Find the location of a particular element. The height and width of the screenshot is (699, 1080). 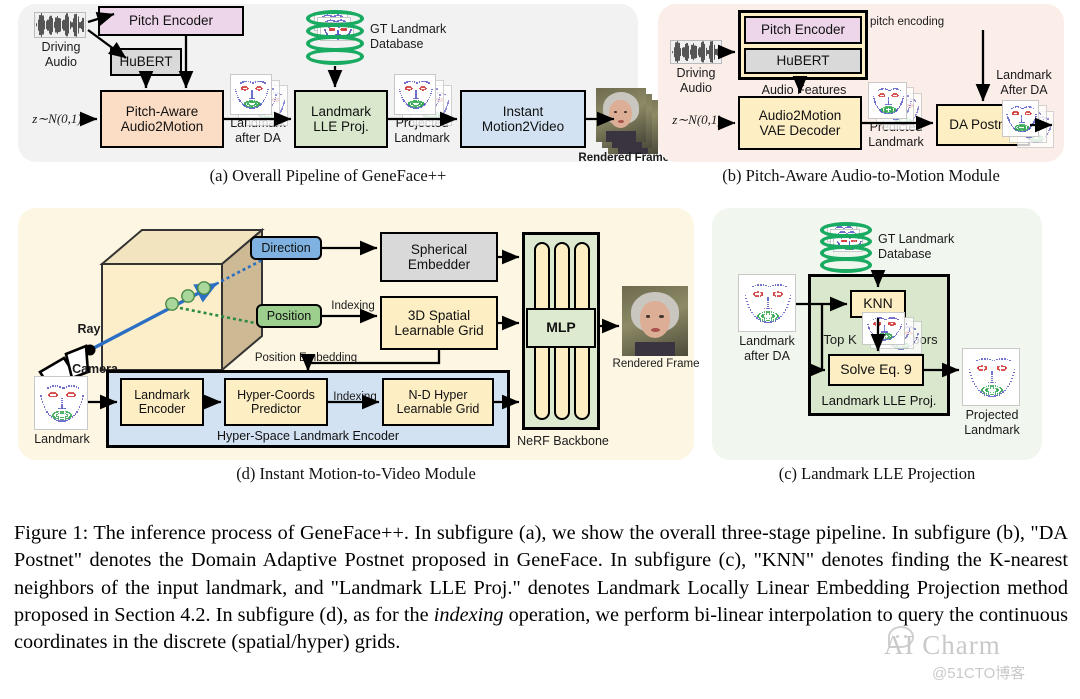

hyper-learnable-grid-box: N-D Hyper Learnable Grid is located at coordinates (438, 402).